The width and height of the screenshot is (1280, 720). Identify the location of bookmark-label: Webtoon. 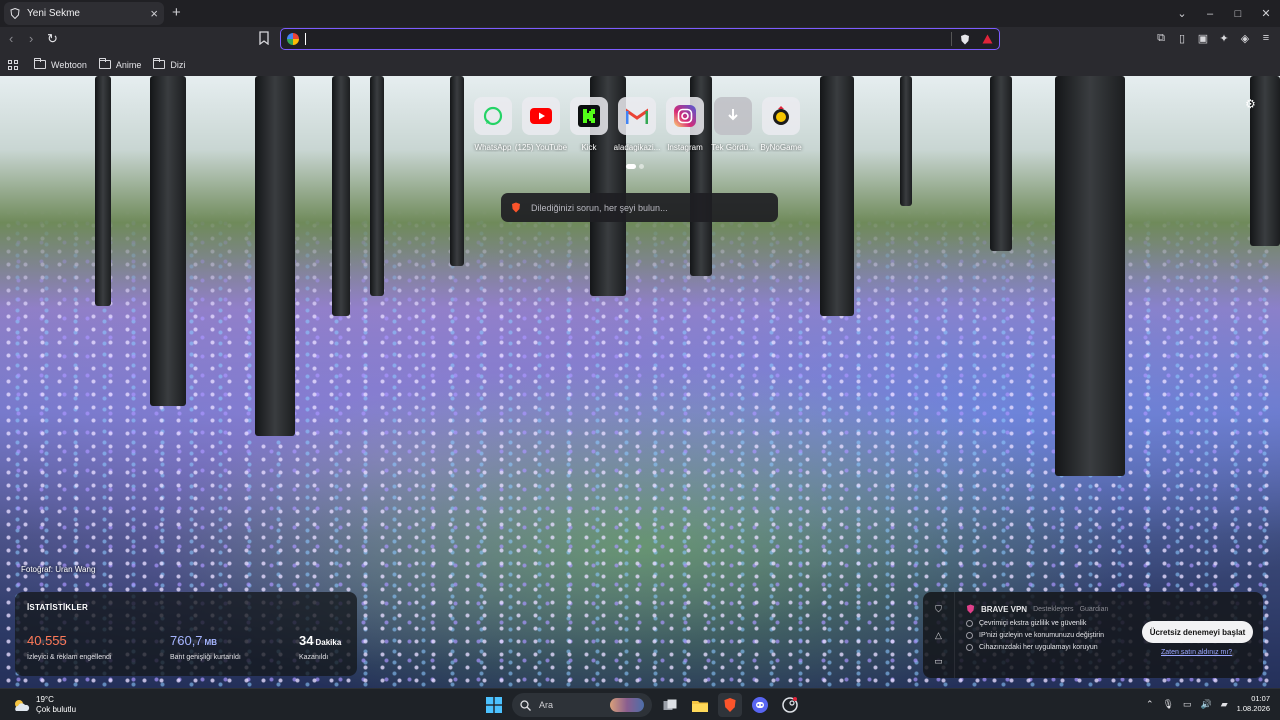
(69, 64).